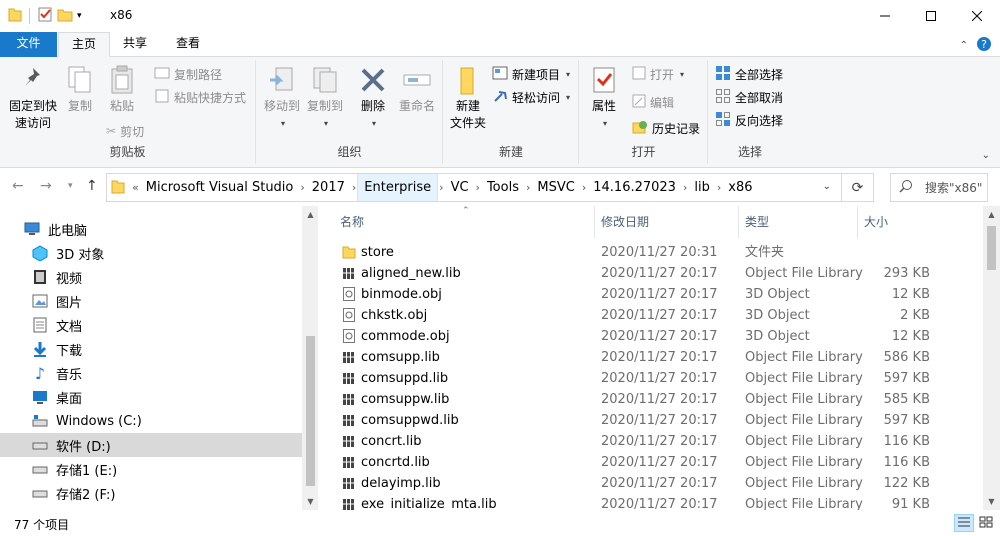 The image size is (1000, 536). What do you see at coordinates (899, 222) in the screenshot?
I see `column-header-size: 大小` at bounding box center [899, 222].